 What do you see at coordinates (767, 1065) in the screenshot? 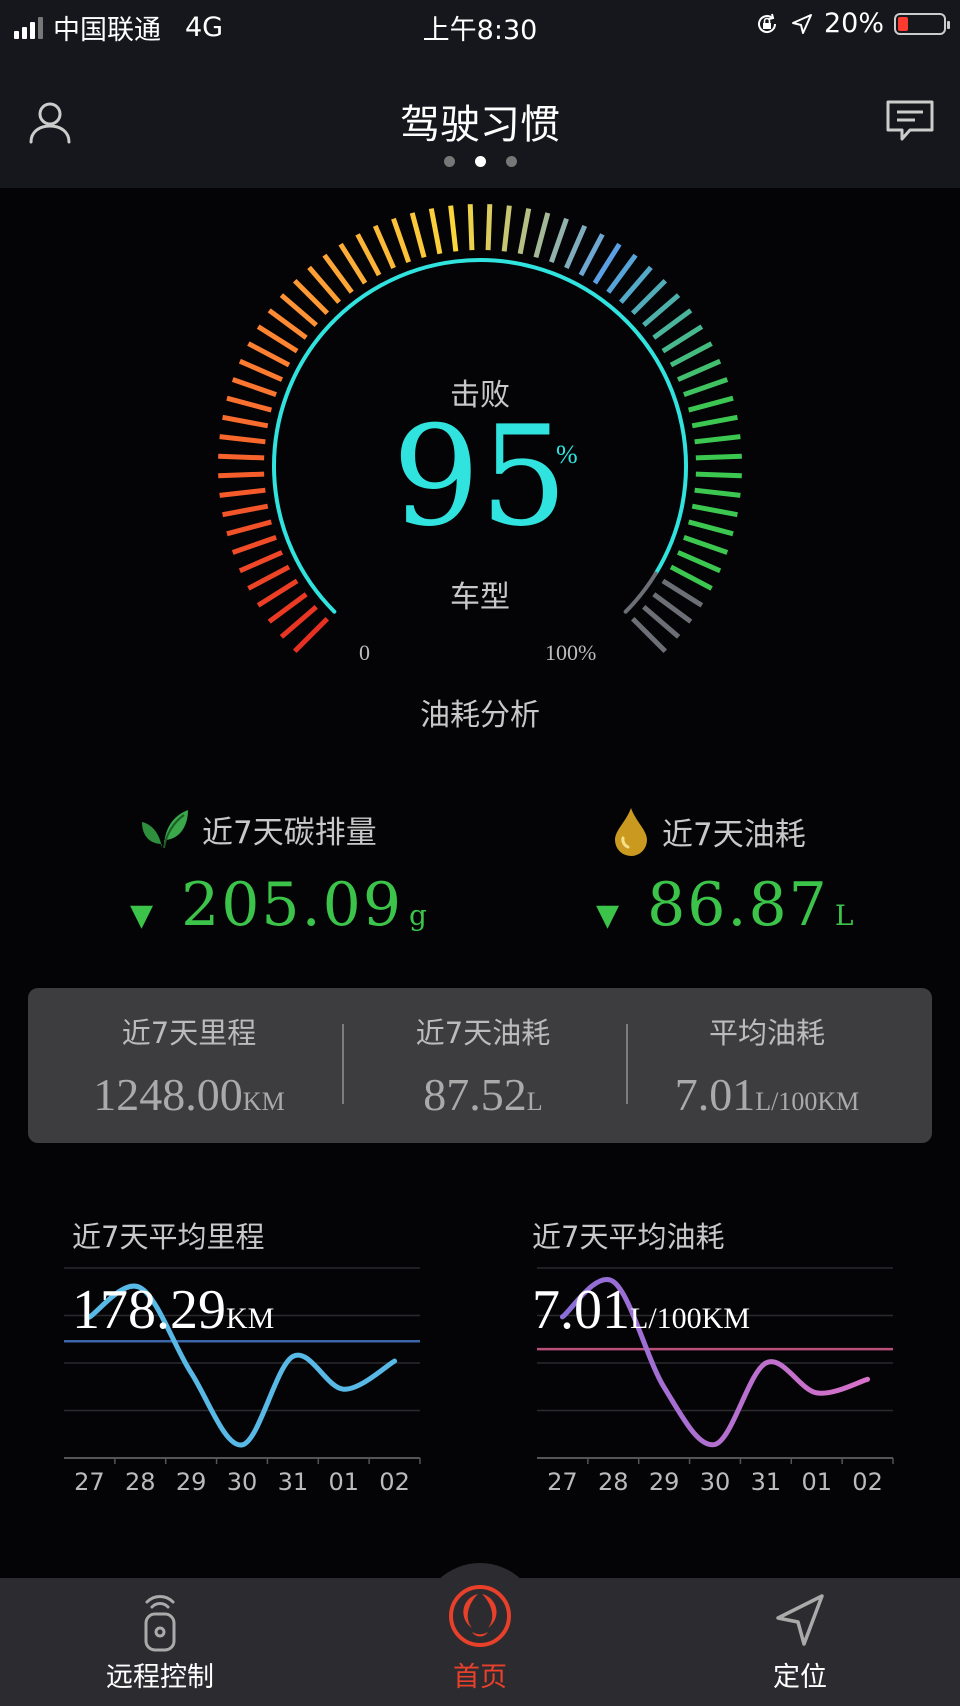
I see `avg-cell: 平均油耗 7.01L/100KM` at bounding box center [767, 1065].